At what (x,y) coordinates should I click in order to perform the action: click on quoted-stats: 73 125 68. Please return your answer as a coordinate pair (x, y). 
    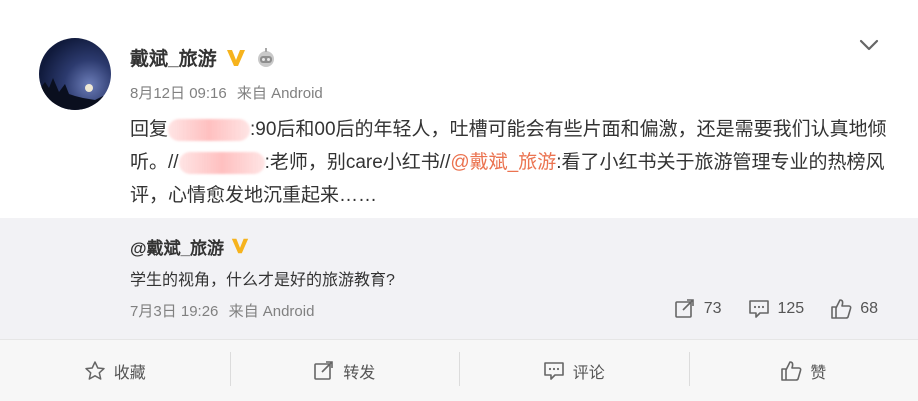
    Looking at the image, I should click on (776, 309).